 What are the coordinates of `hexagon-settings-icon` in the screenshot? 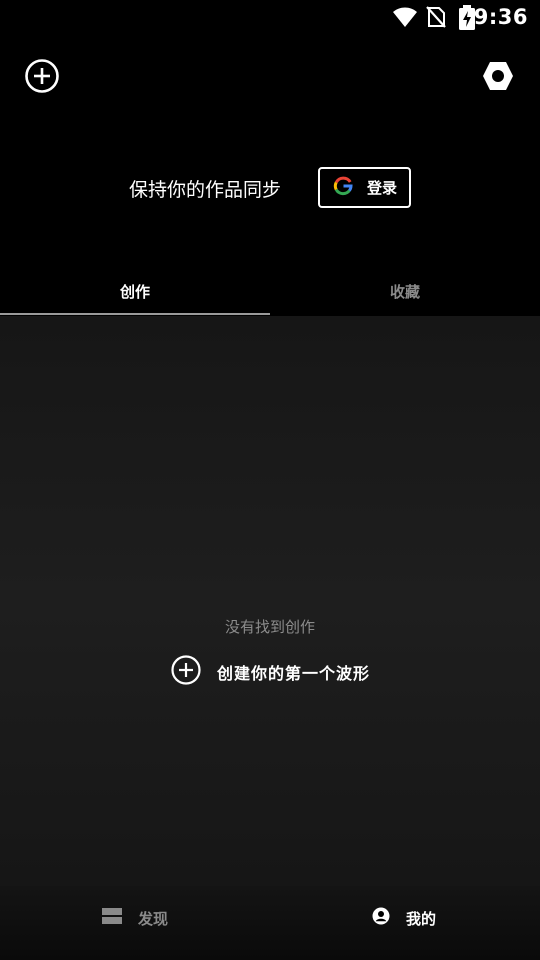 It's located at (498, 78).